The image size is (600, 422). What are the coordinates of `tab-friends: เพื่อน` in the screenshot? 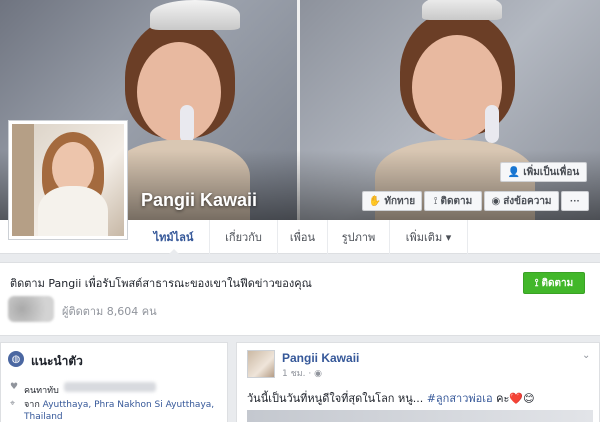 It's located at (303, 237).